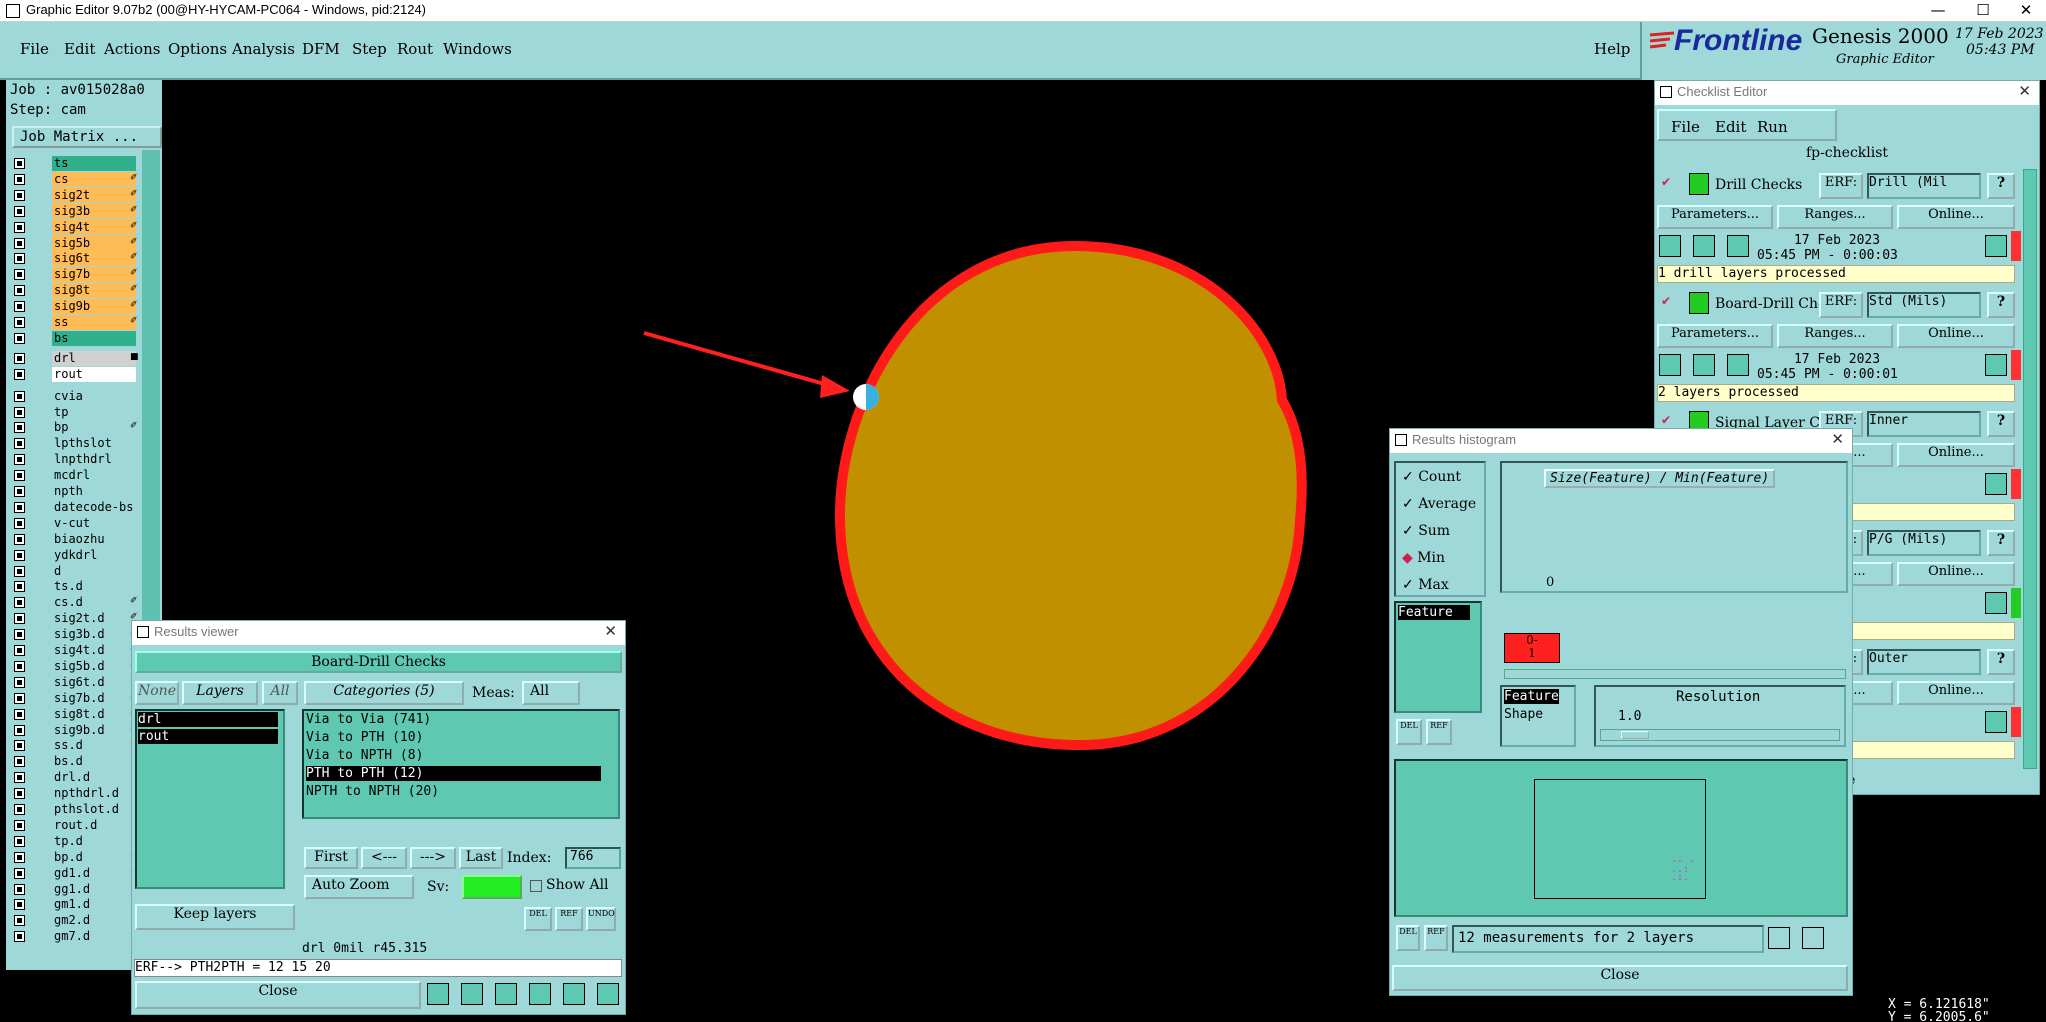 Image resolution: width=2046 pixels, height=1022 pixels. What do you see at coordinates (369, 49) in the screenshot?
I see `menu-step: Step` at bounding box center [369, 49].